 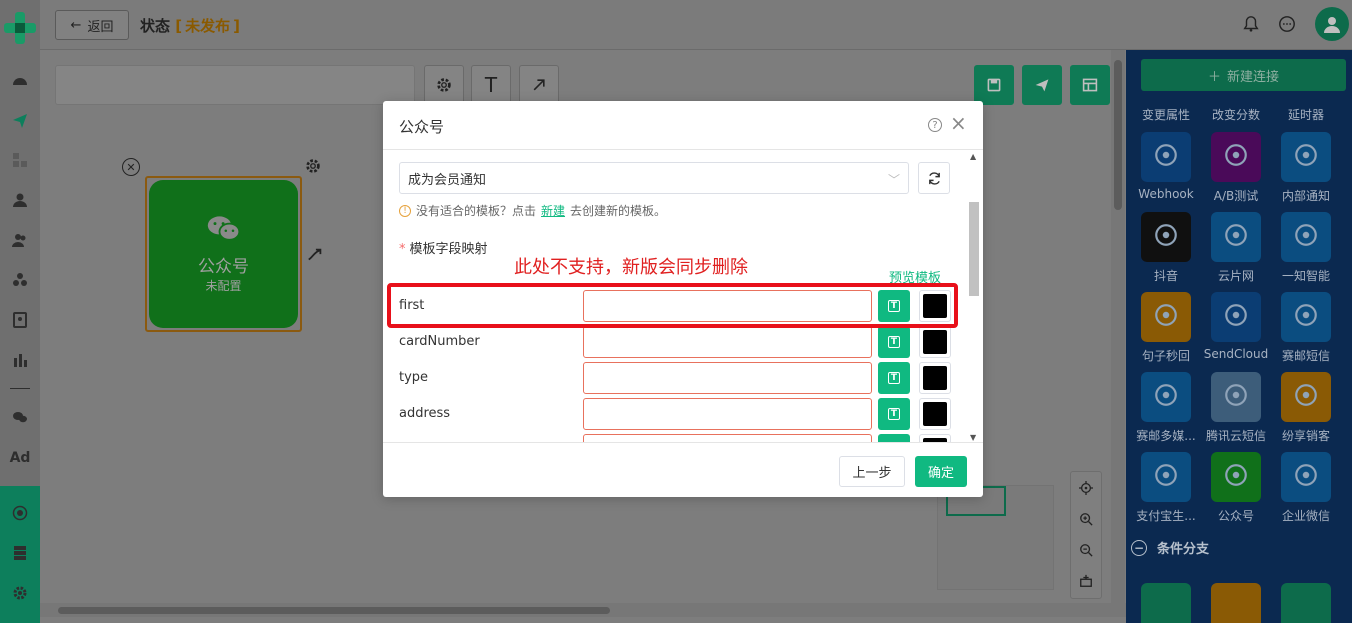 I want to click on new-connection-button: ＋ 新建连接, so click(x=1243, y=75).